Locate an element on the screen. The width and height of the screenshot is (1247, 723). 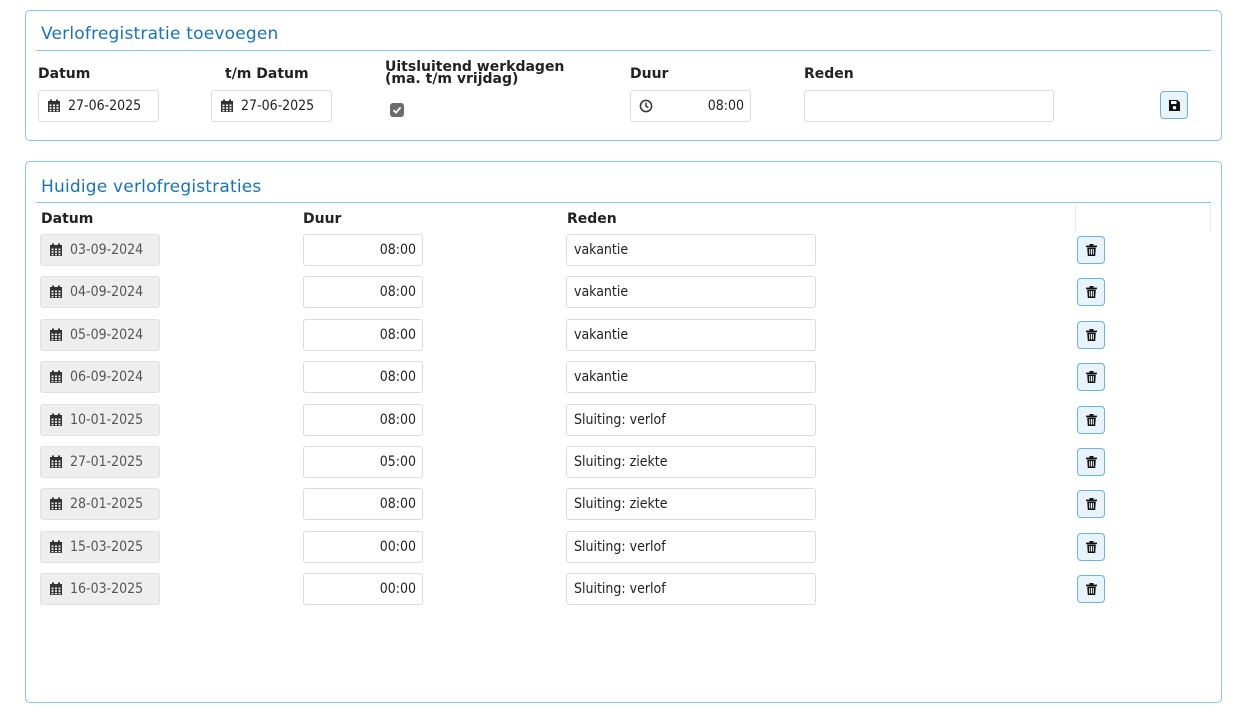
tm-datum-value: 27-06-2025 is located at coordinates (278, 106).